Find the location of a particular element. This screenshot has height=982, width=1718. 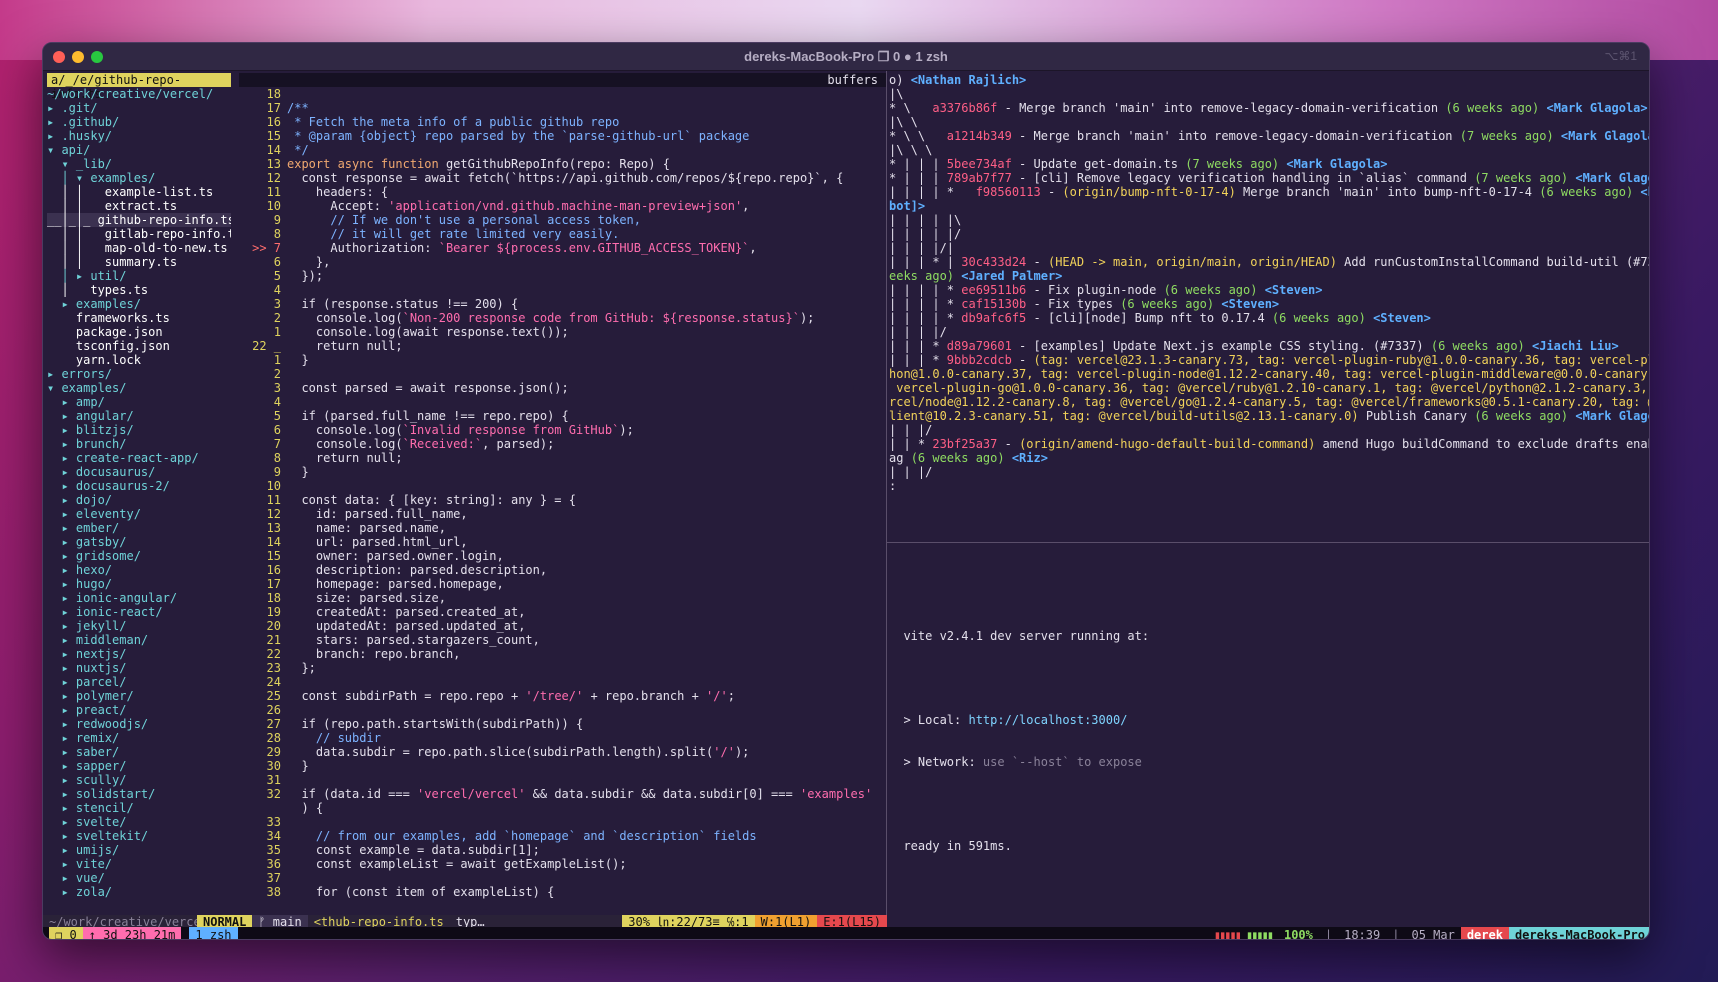

tree-item: │ ▸ util/ is located at coordinates (139, 276).